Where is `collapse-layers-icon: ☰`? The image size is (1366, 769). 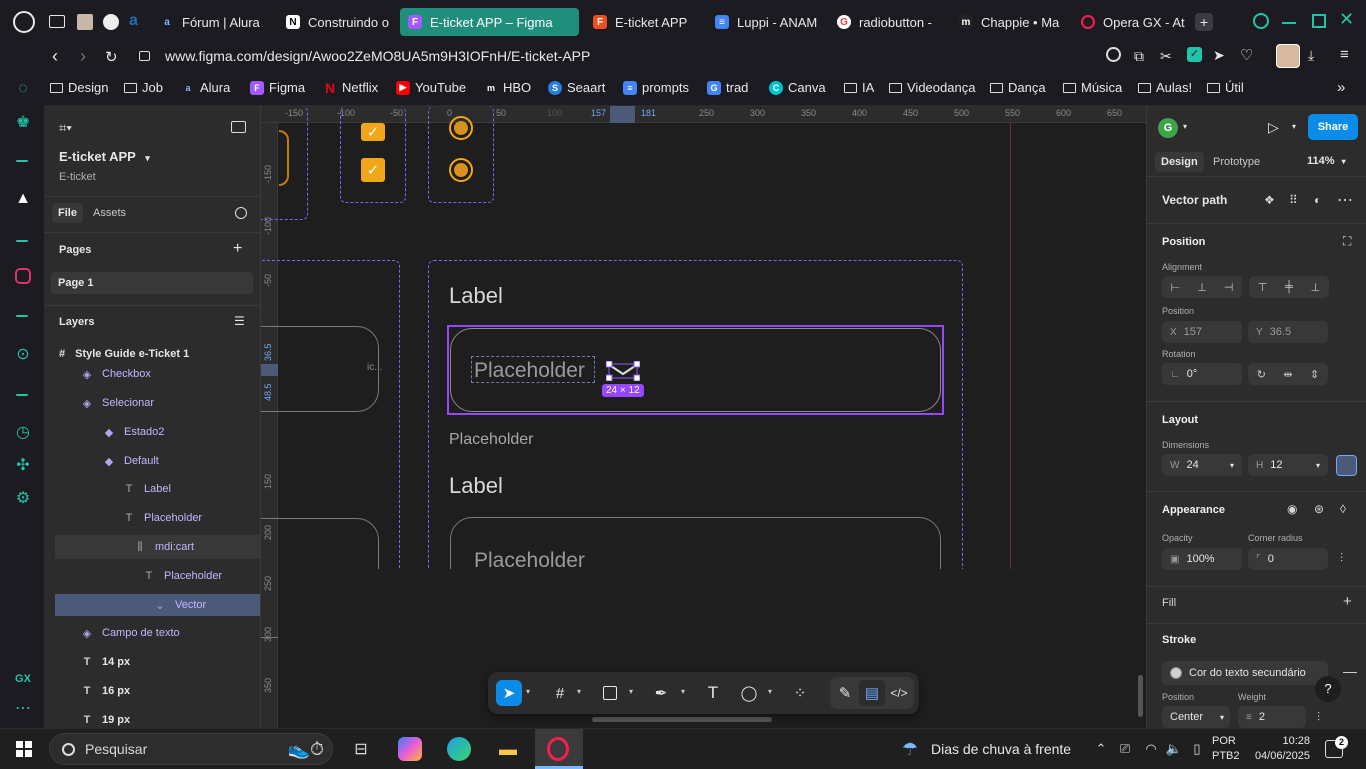
collapse-layers-icon: ☰ is located at coordinates (239, 321).